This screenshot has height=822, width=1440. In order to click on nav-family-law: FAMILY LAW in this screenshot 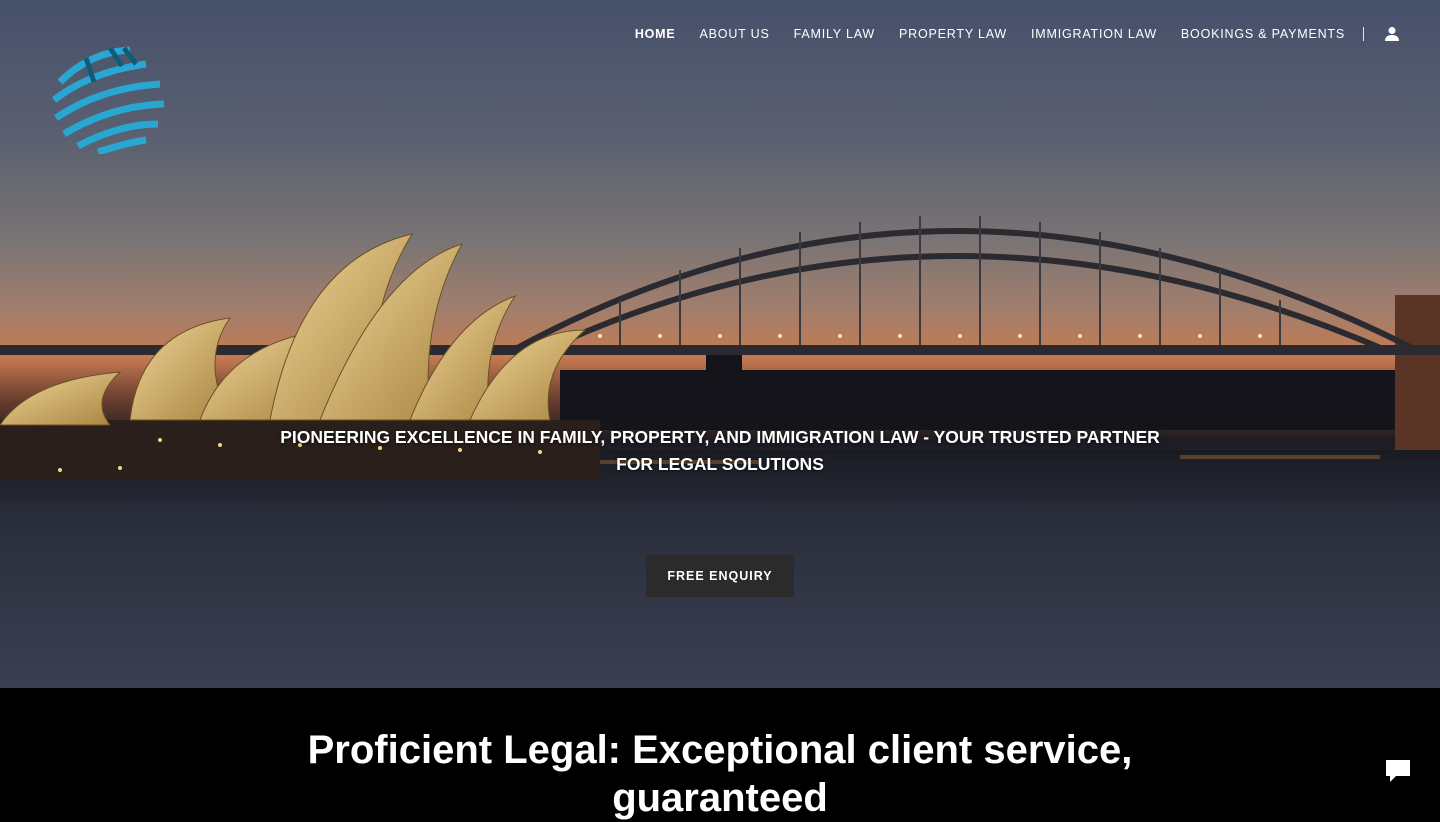, I will do `click(834, 34)`.